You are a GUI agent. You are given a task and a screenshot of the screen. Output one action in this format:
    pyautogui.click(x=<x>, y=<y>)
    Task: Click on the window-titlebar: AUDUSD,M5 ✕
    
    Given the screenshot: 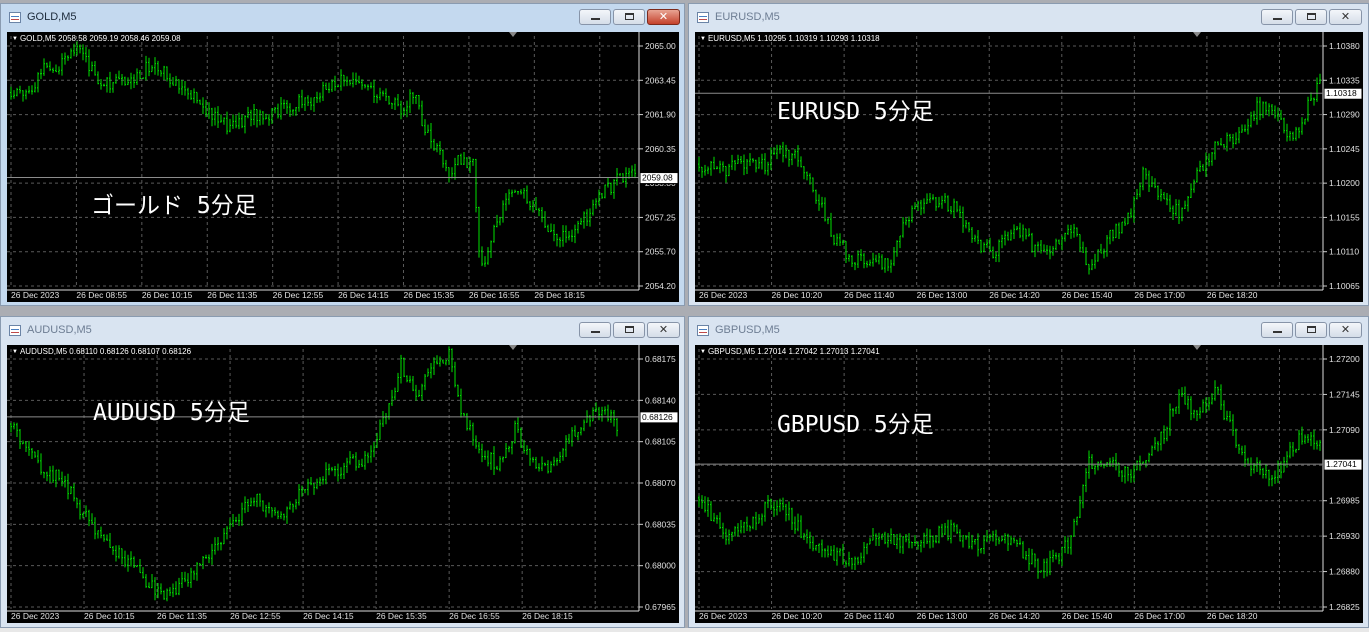 What is the action you would take?
    pyautogui.click(x=342, y=331)
    